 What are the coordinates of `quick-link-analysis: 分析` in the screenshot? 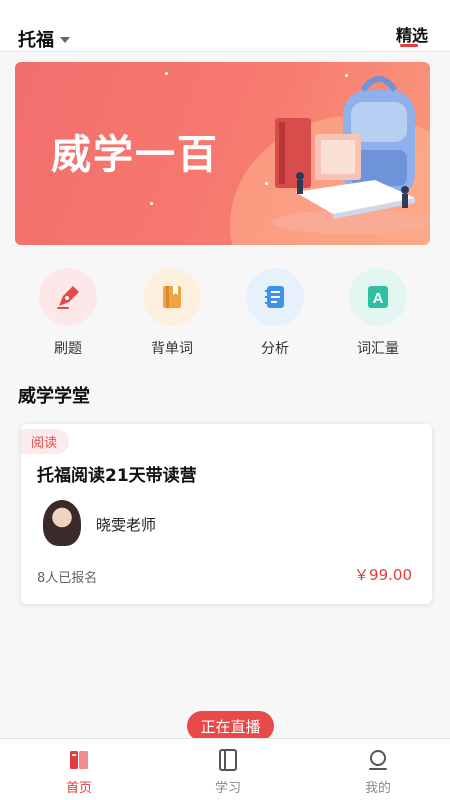 It's located at (275, 313).